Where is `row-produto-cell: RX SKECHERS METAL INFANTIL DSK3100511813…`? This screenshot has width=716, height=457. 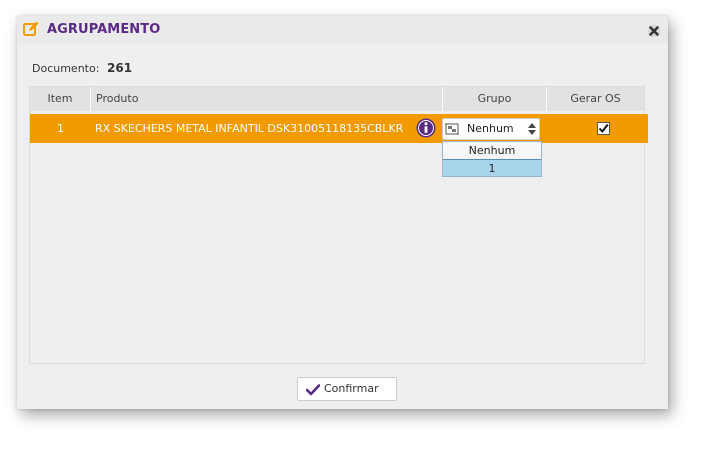 row-produto-cell: RX SKECHERS METAL INFANTIL DSK3100511813… is located at coordinates (249, 128).